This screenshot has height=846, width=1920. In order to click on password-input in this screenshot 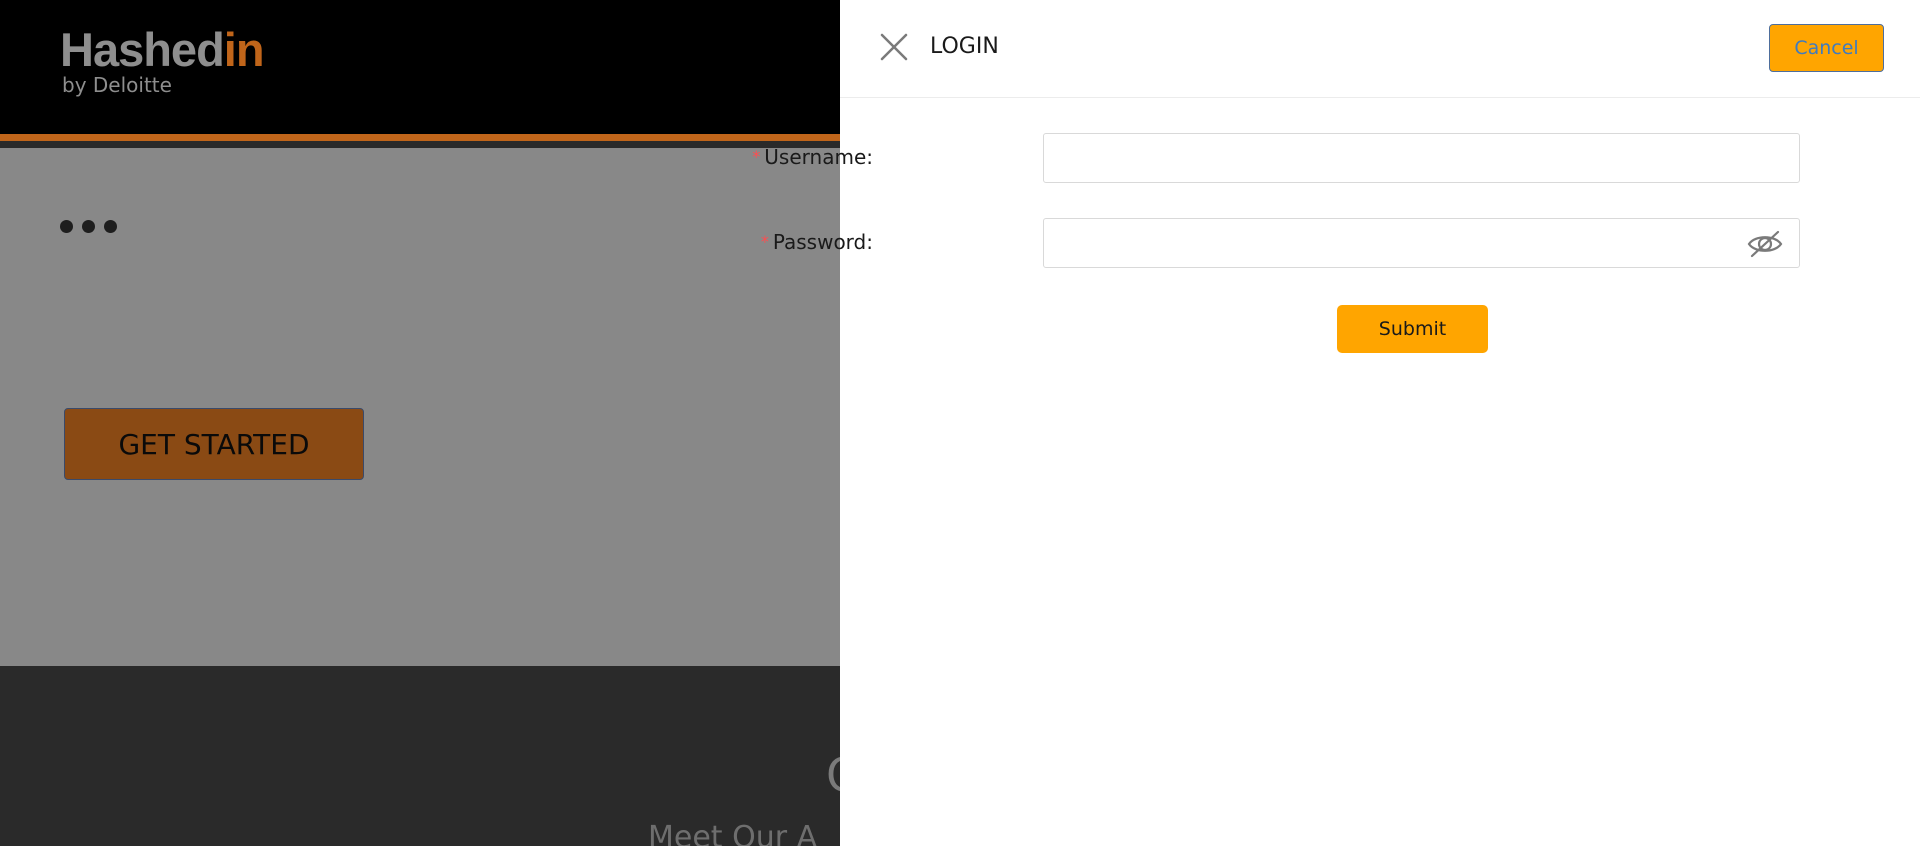, I will do `click(1421, 243)`.